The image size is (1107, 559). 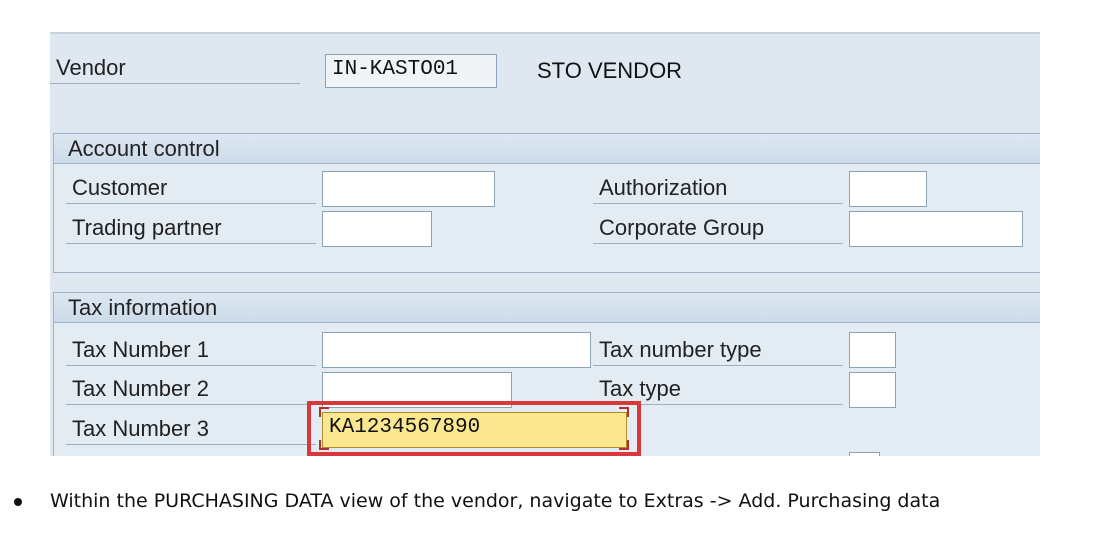 I want to click on tax-number-type-label: Tax number type, so click(x=718, y=351).